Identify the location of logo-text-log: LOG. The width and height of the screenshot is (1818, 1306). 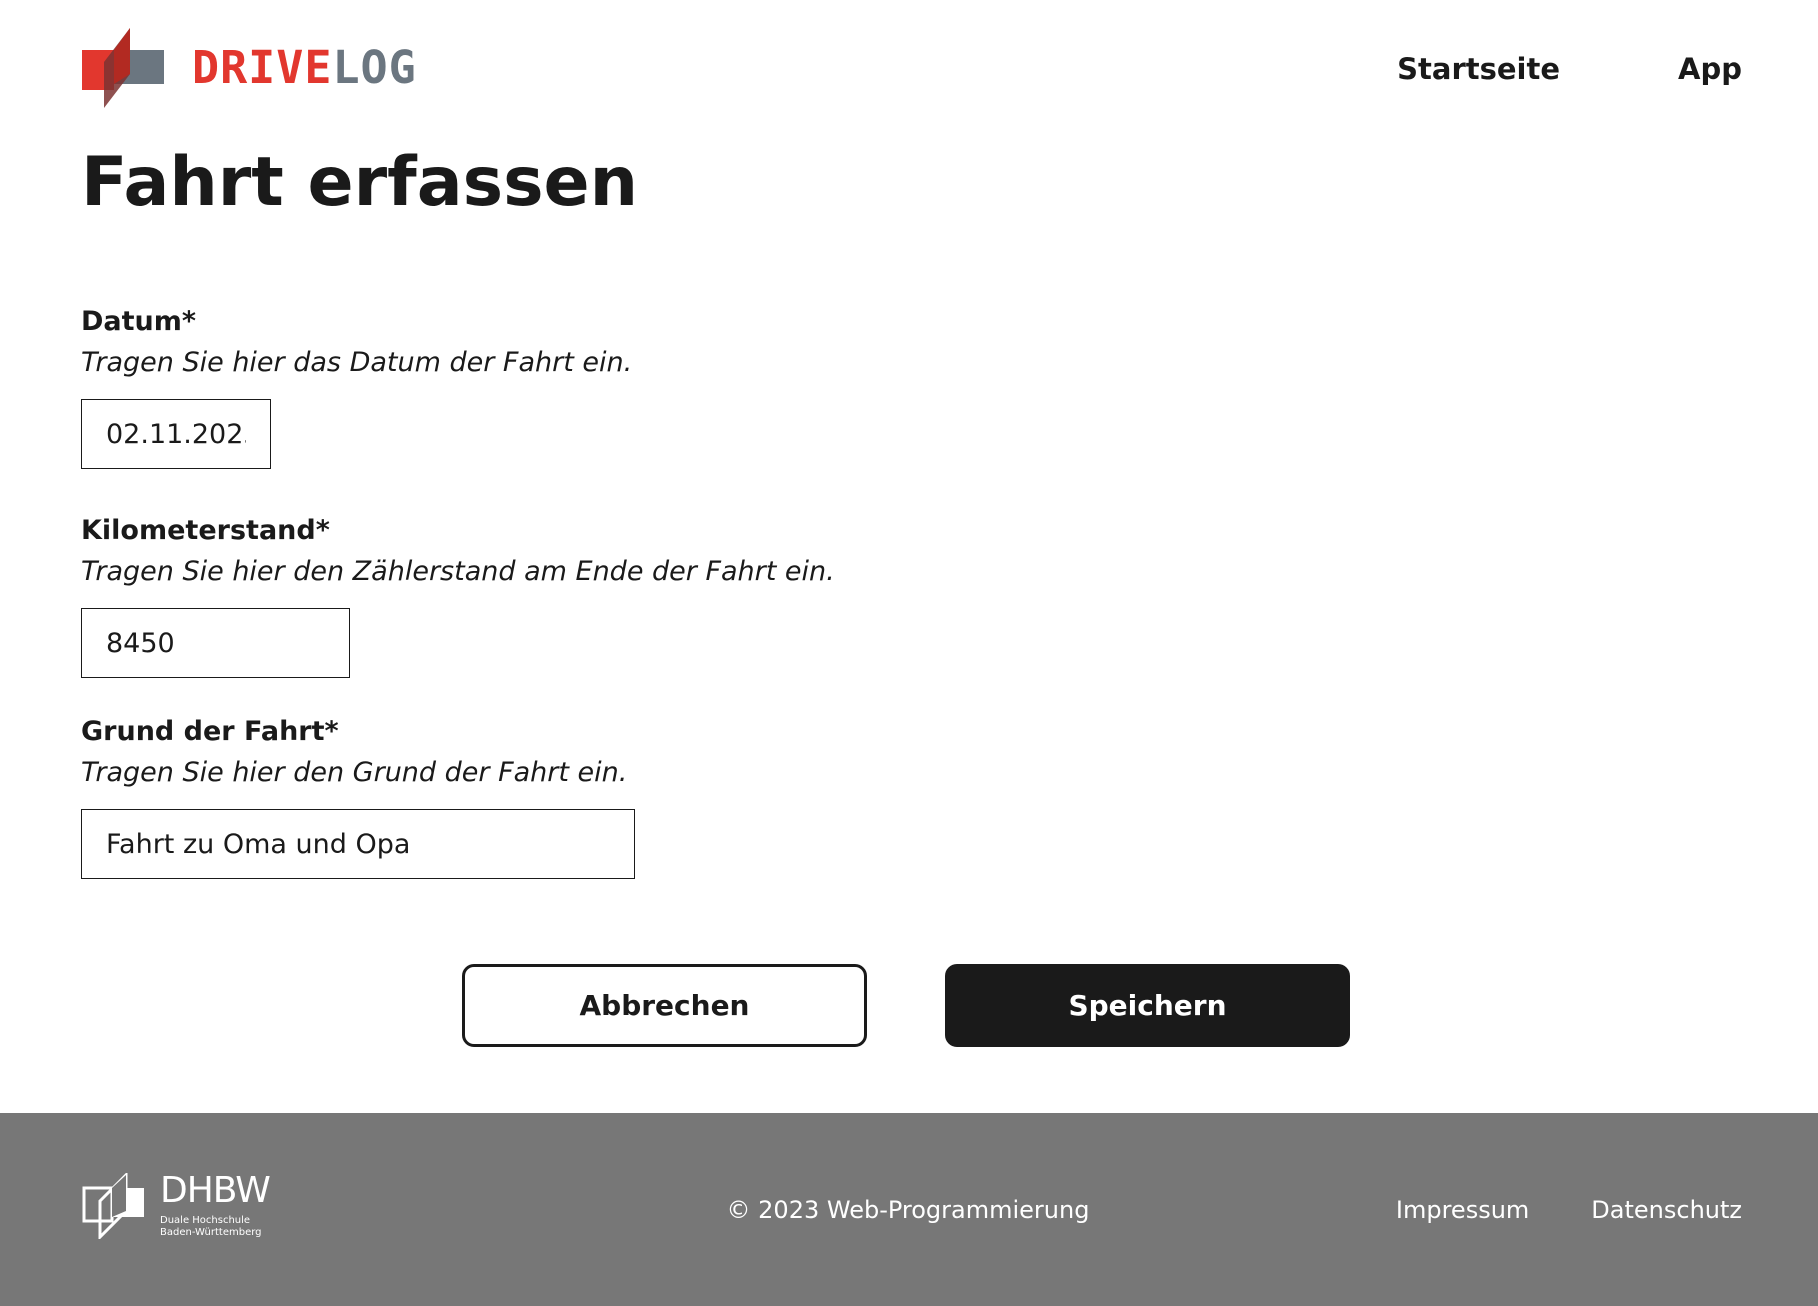
(374, 67).